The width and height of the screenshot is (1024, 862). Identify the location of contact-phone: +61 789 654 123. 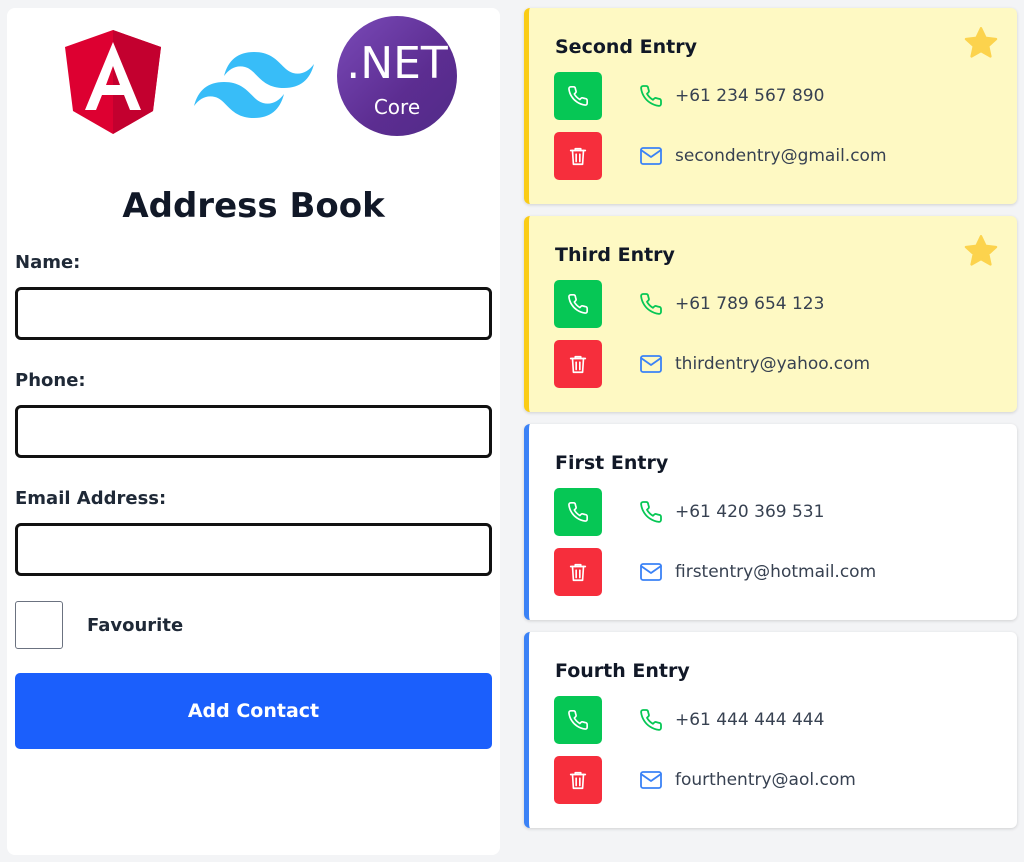
(750, 304).